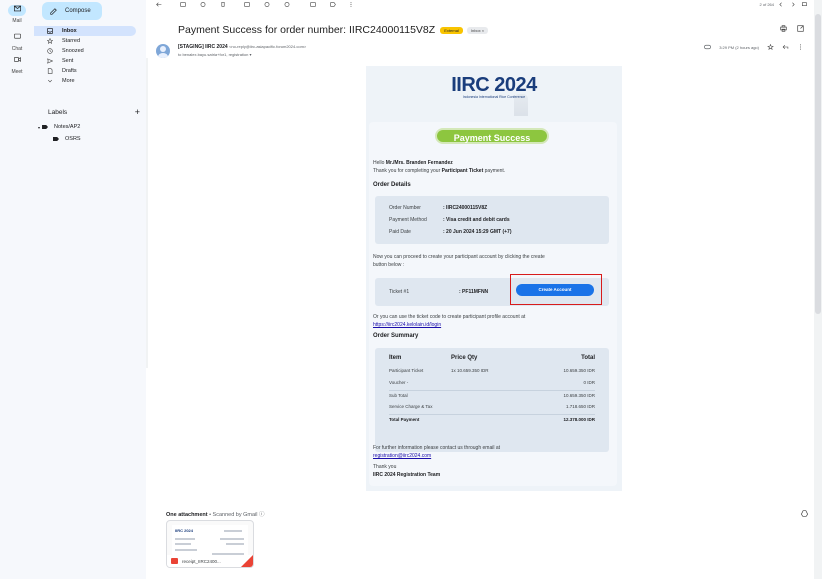 Image resolution: width=822 pixels, height=579 pixels. What do you see at coordinates (267, 4) in the screenshot?
I see `snooze-icon` at bounding box center [267, 4].